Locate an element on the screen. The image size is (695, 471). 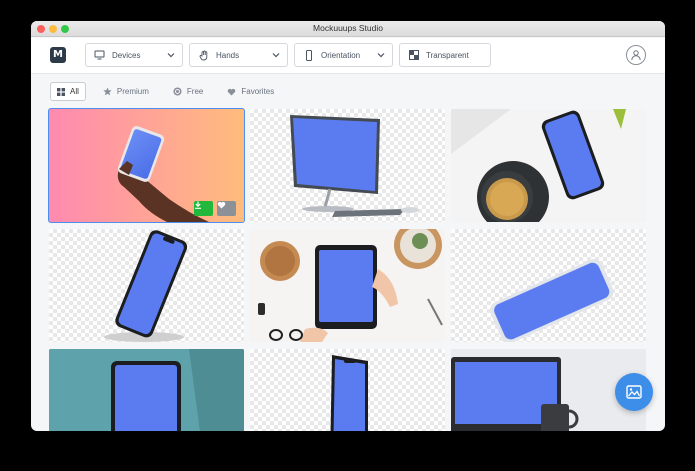
mockup-card-tablet-teal is located at coordinates (146, 390).